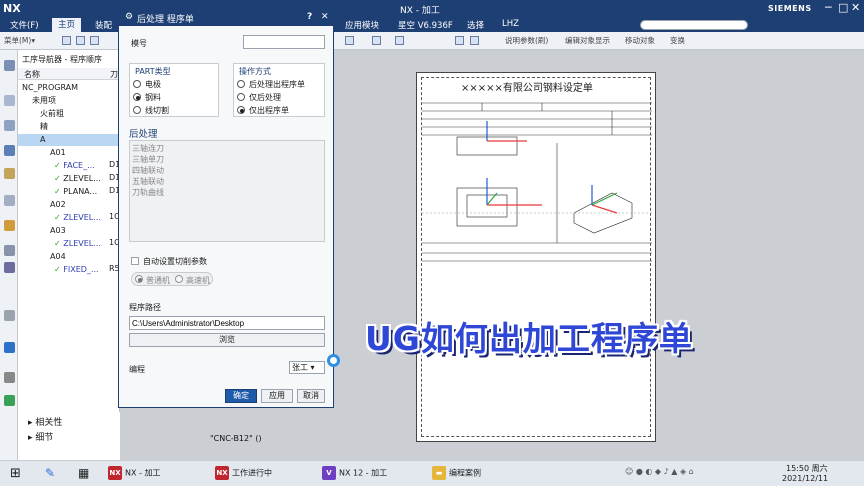  I want to click on menu-home: 主页, so click(67, 25).